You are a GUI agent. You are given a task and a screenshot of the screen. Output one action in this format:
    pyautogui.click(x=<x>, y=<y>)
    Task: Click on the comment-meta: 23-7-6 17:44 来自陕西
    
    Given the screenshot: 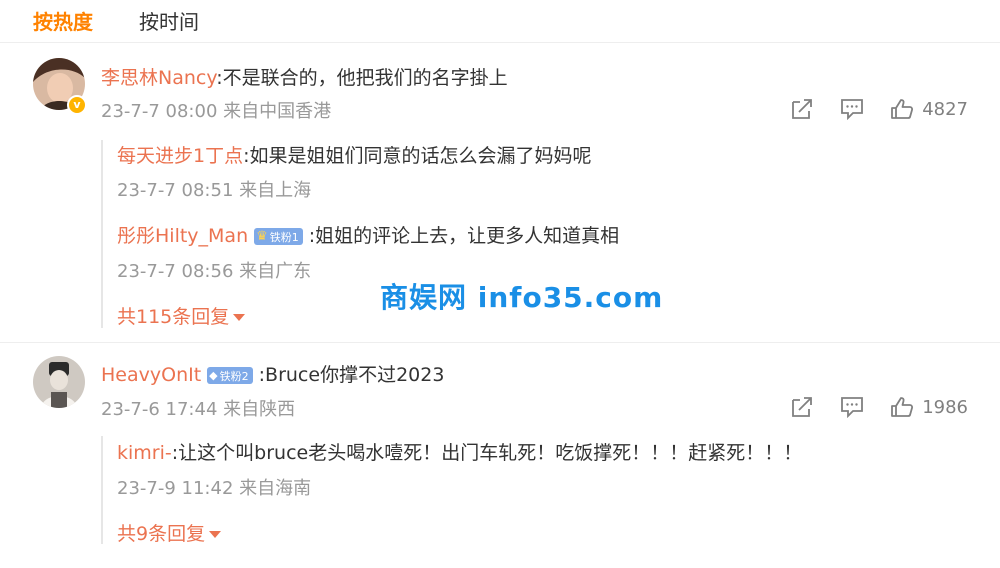 What is the action you would take?
    pyautogui.click(x=198, y=409)
    